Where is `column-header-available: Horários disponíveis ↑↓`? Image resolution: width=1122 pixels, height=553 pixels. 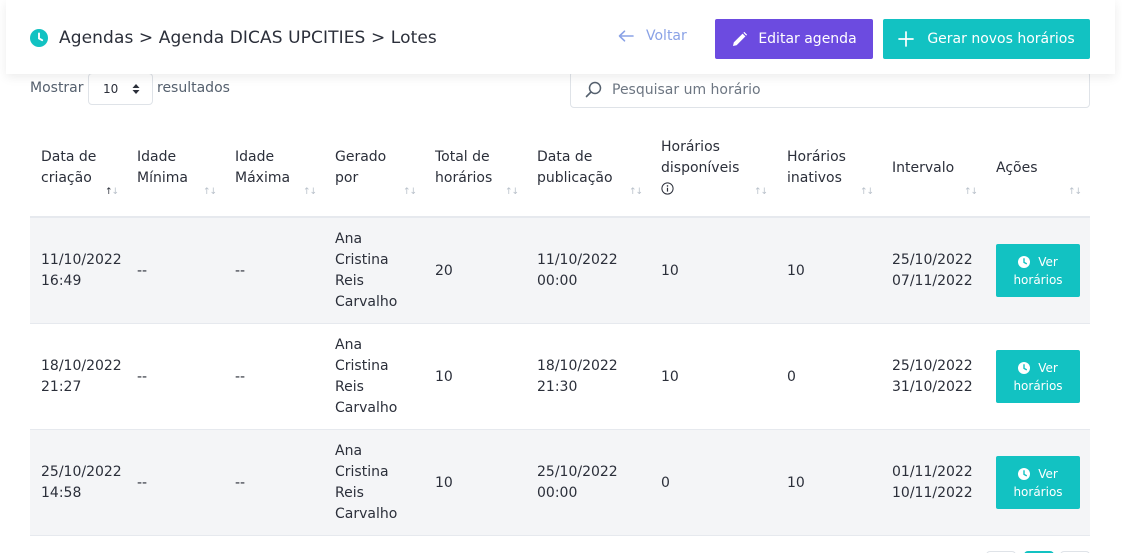
column-header-available: Horários disponíveis ↑↓ is located at coordinates (718, 168).